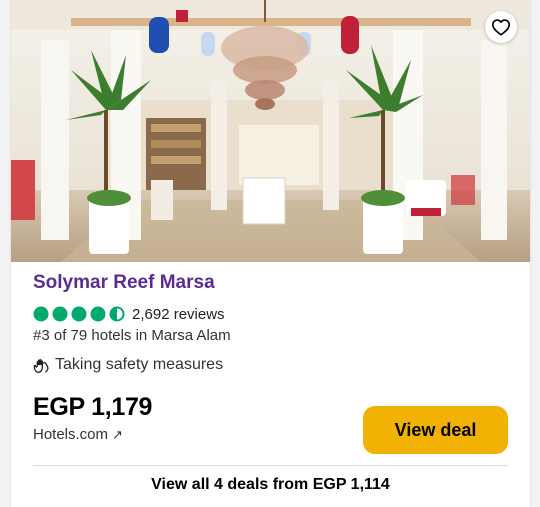 The width and height of the screenshot is (540, 507). What do you see at coordinates (435, 430) in the screenshot?
I see `view-deal-button: View deal` at bounding box center [435, 430].